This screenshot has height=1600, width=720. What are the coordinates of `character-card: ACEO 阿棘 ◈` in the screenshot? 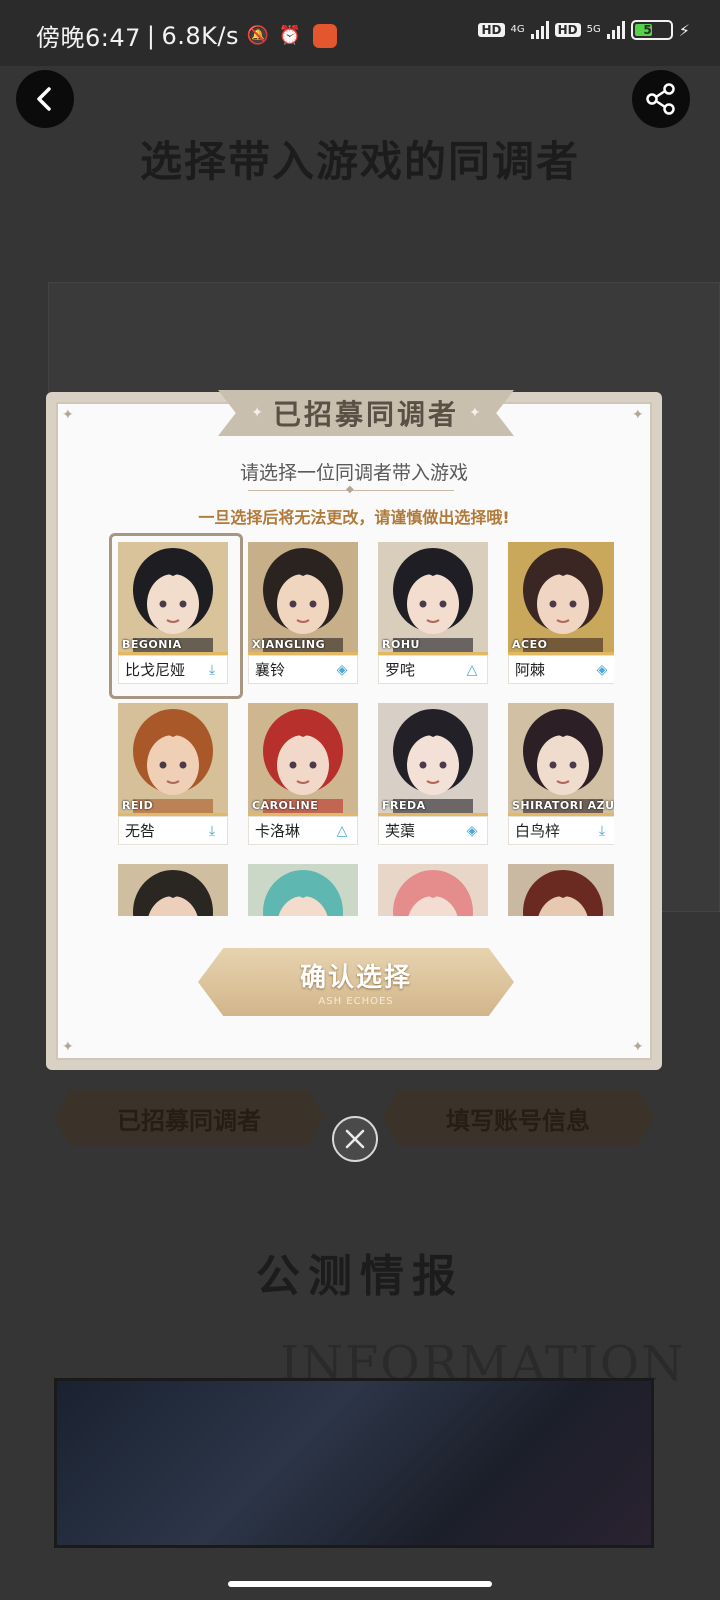 It's located at (561, 613).